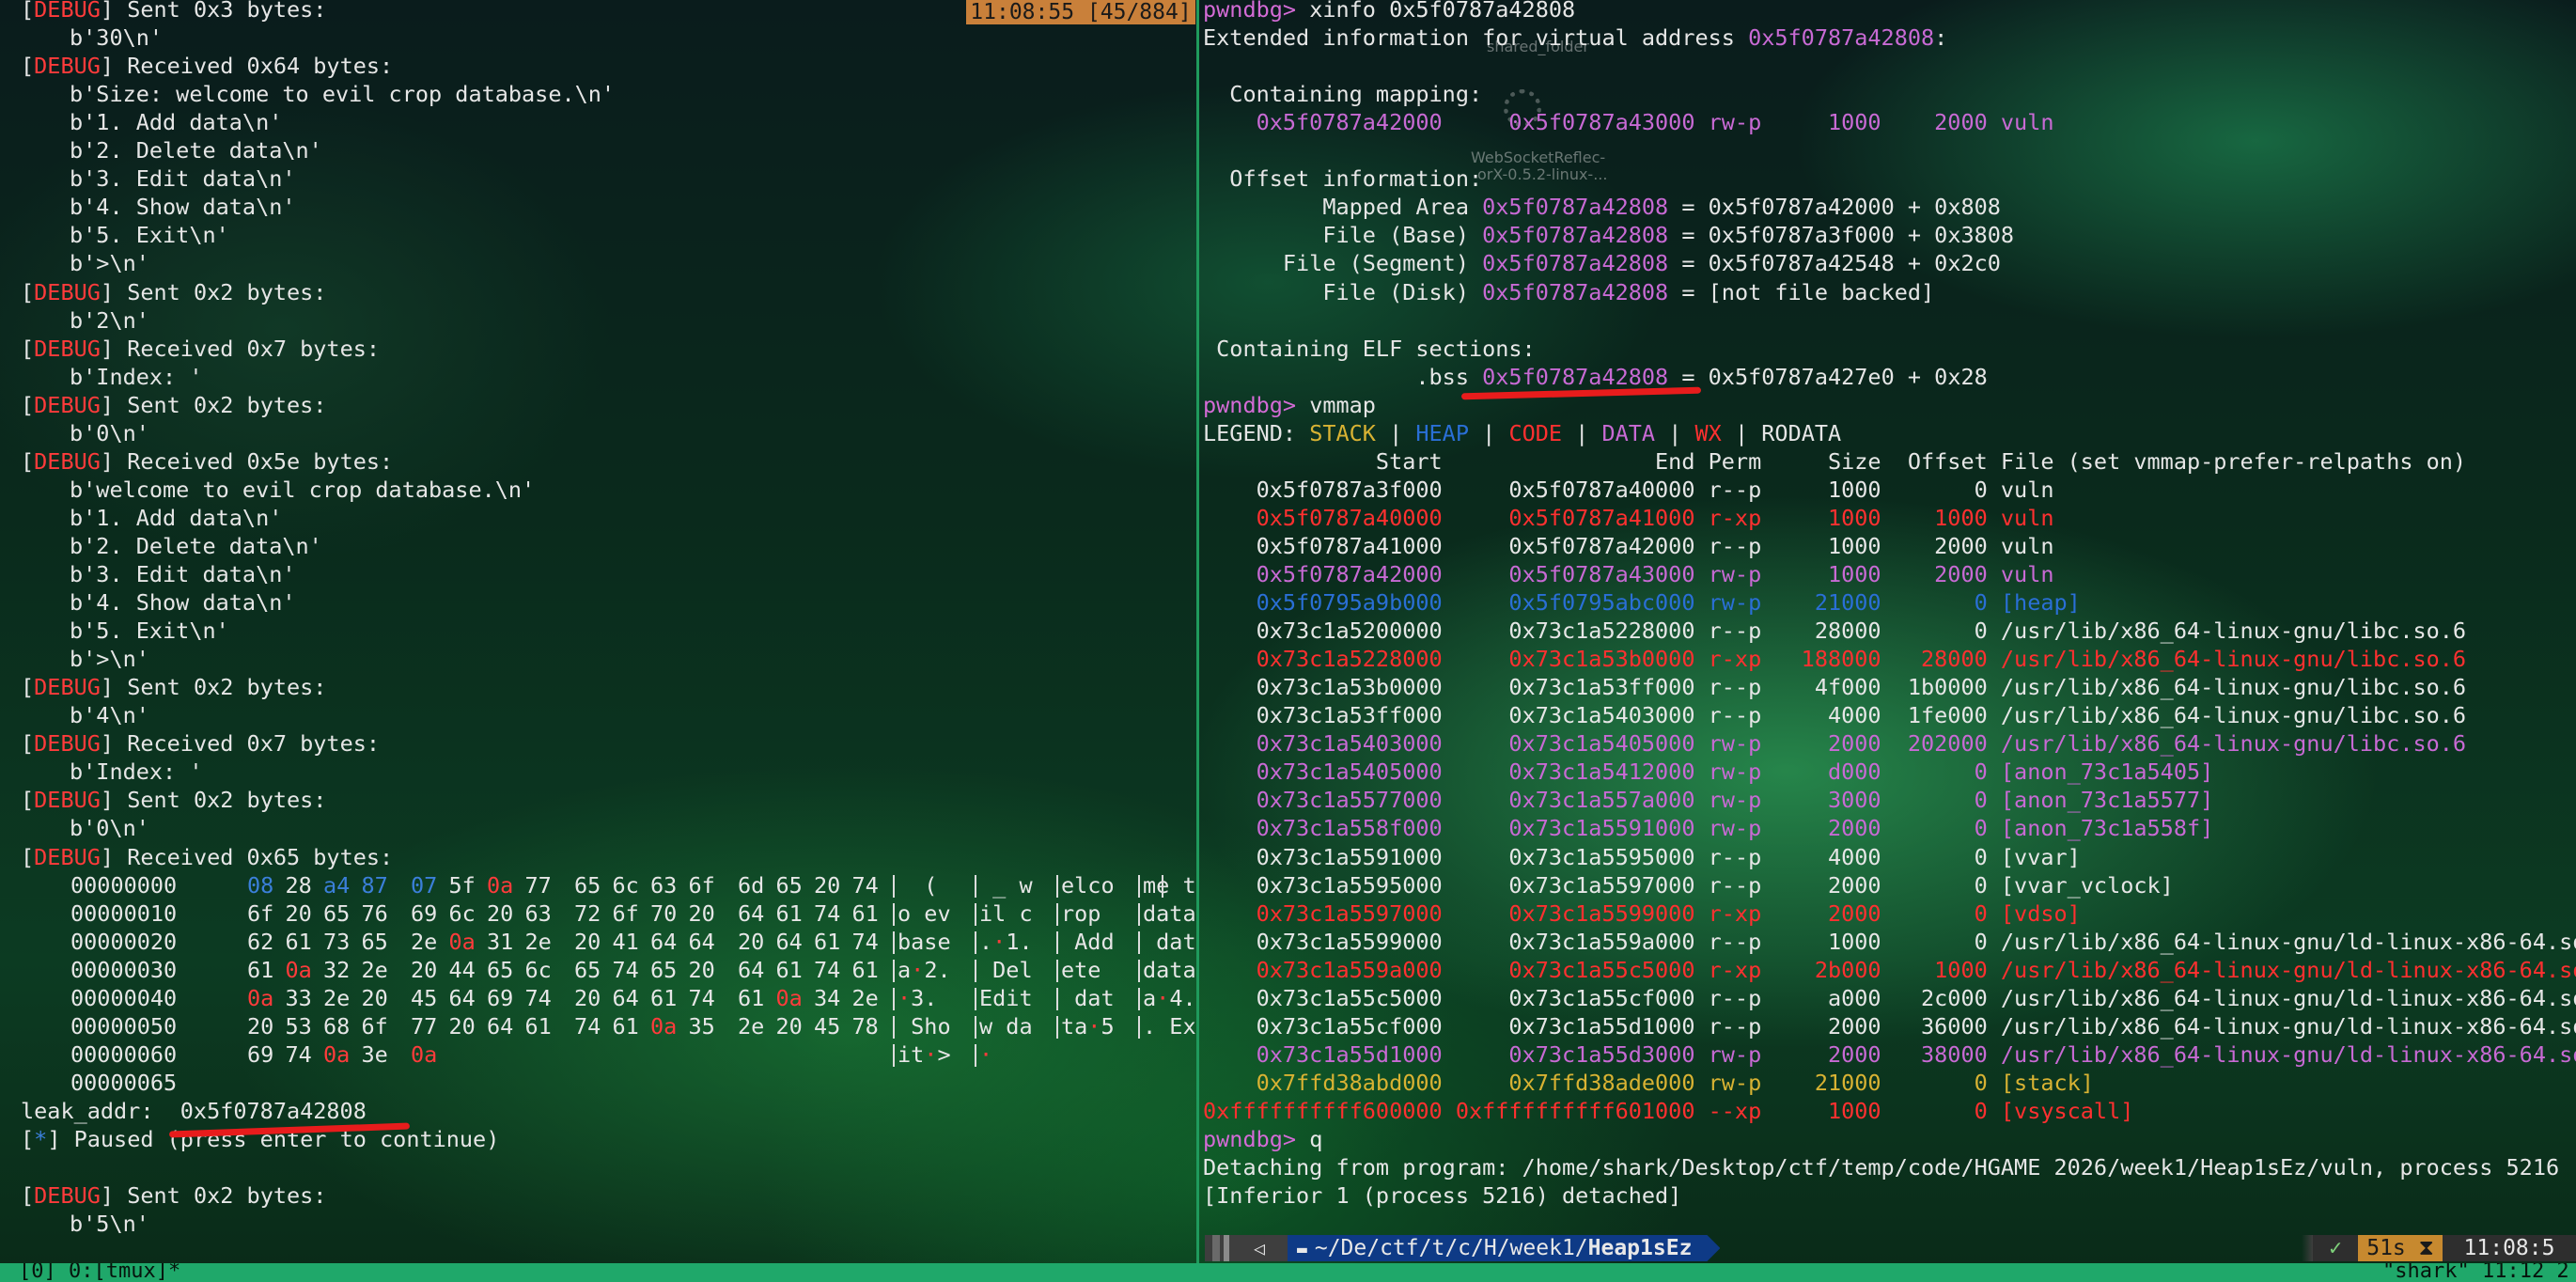 This screenshot has width=2576, height=1282. What do you see at coordinates (85, 1224) in the screenshot?
I see `log-line: b'5\n'` at bounding box center [85, 1224].